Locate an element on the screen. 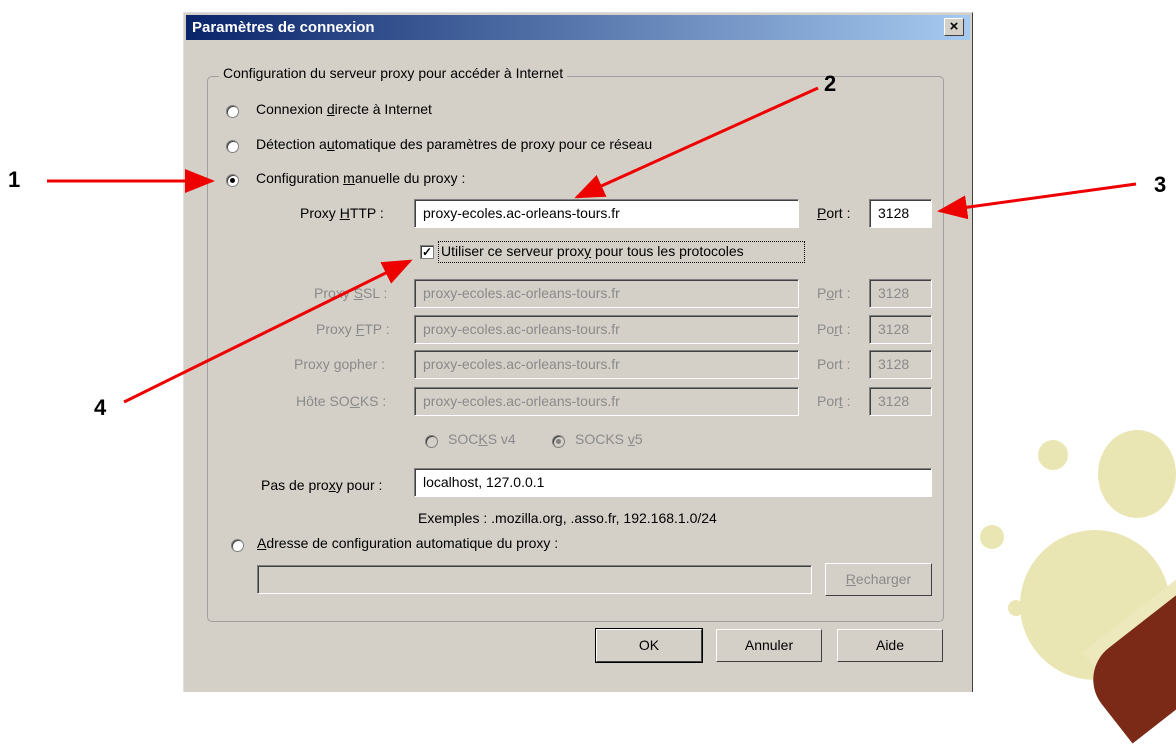 This screenshot has width=1176, height=744. annotation-label-3: 3 is located at coordinates (1160, 184).